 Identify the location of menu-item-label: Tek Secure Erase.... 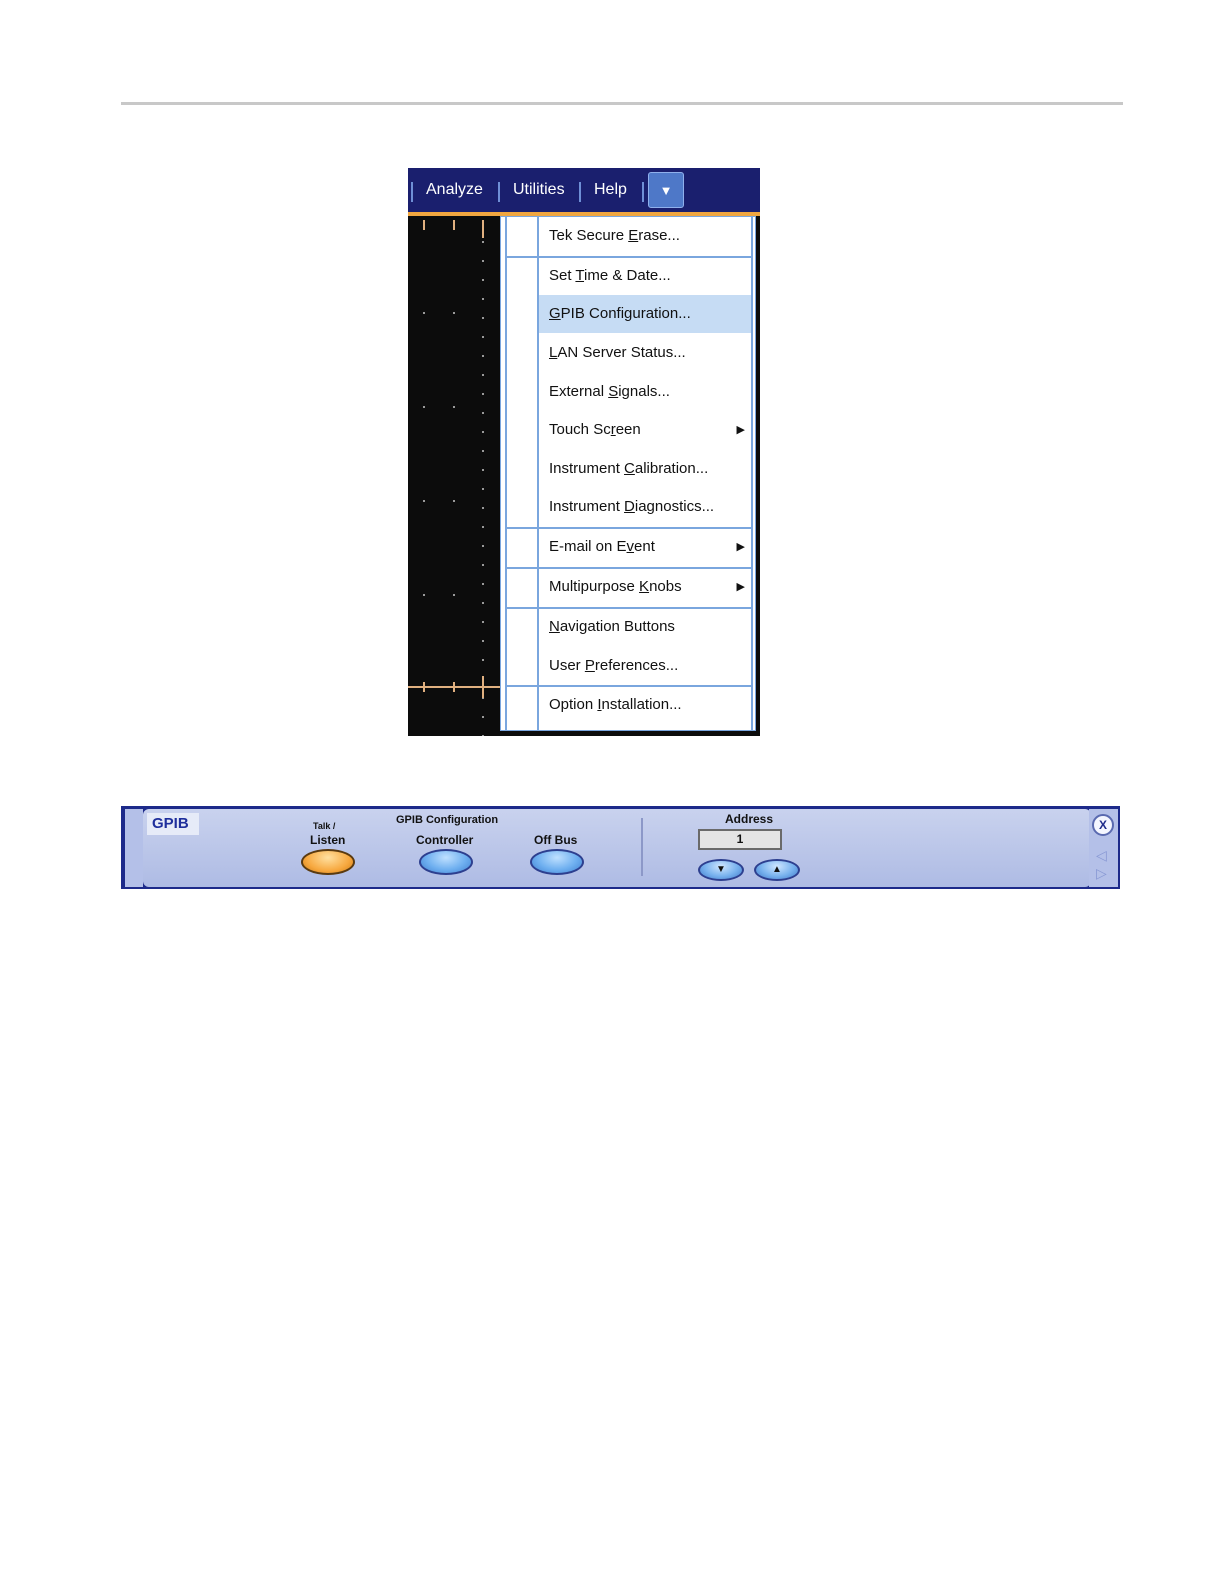
(614, 235).